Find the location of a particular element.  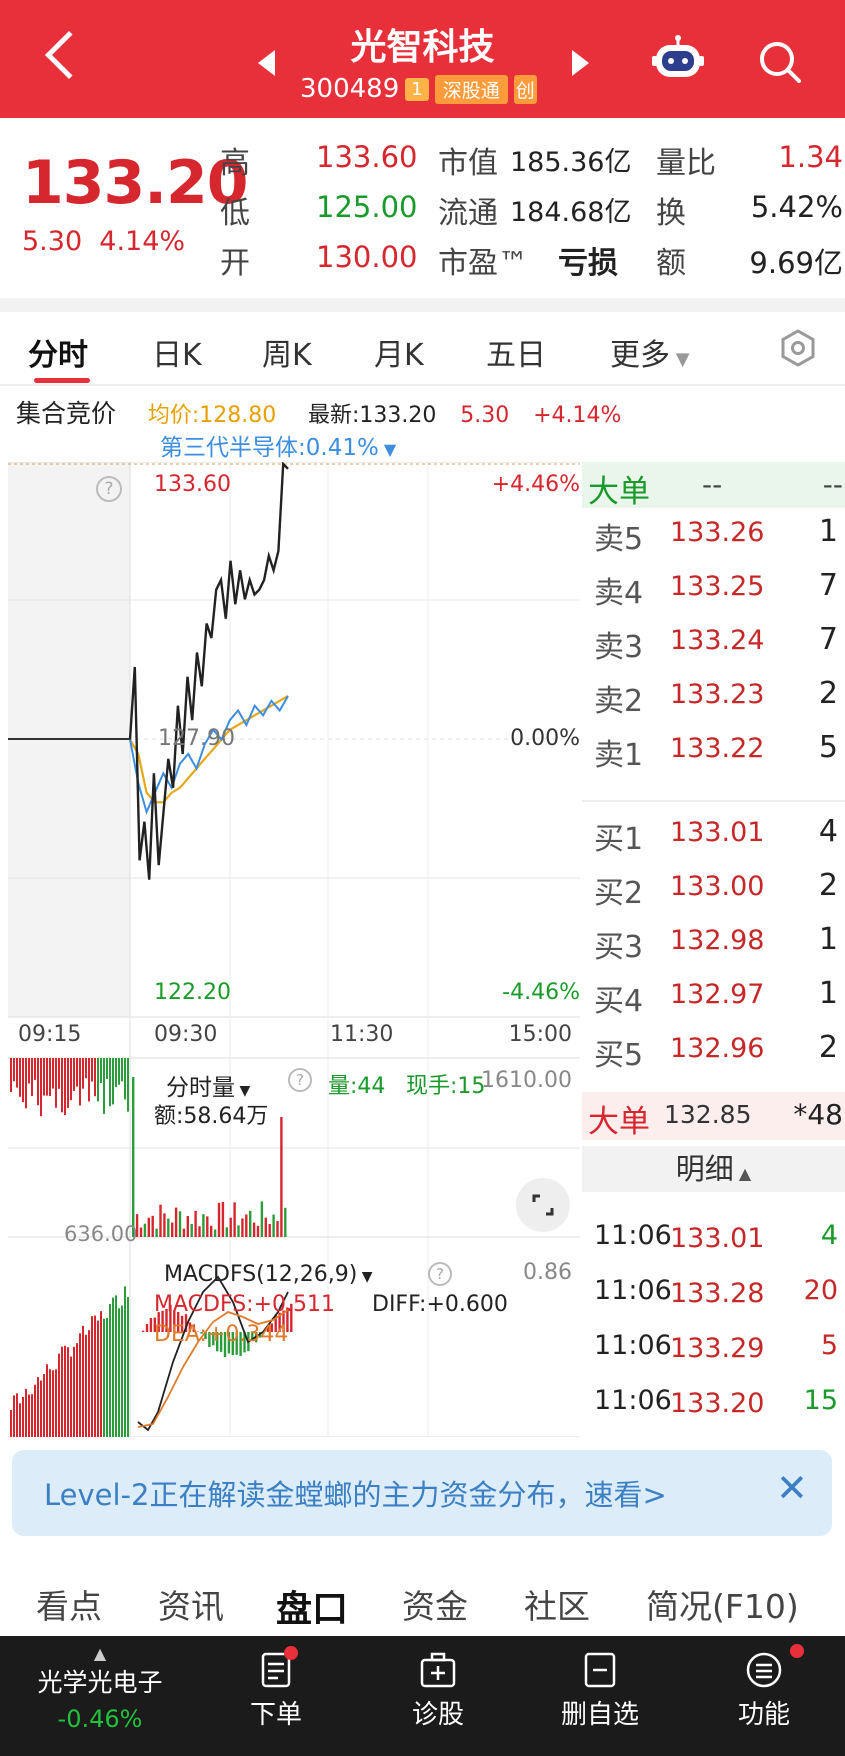

trade-time: 11:06 is located at coordinates (633, 1400).